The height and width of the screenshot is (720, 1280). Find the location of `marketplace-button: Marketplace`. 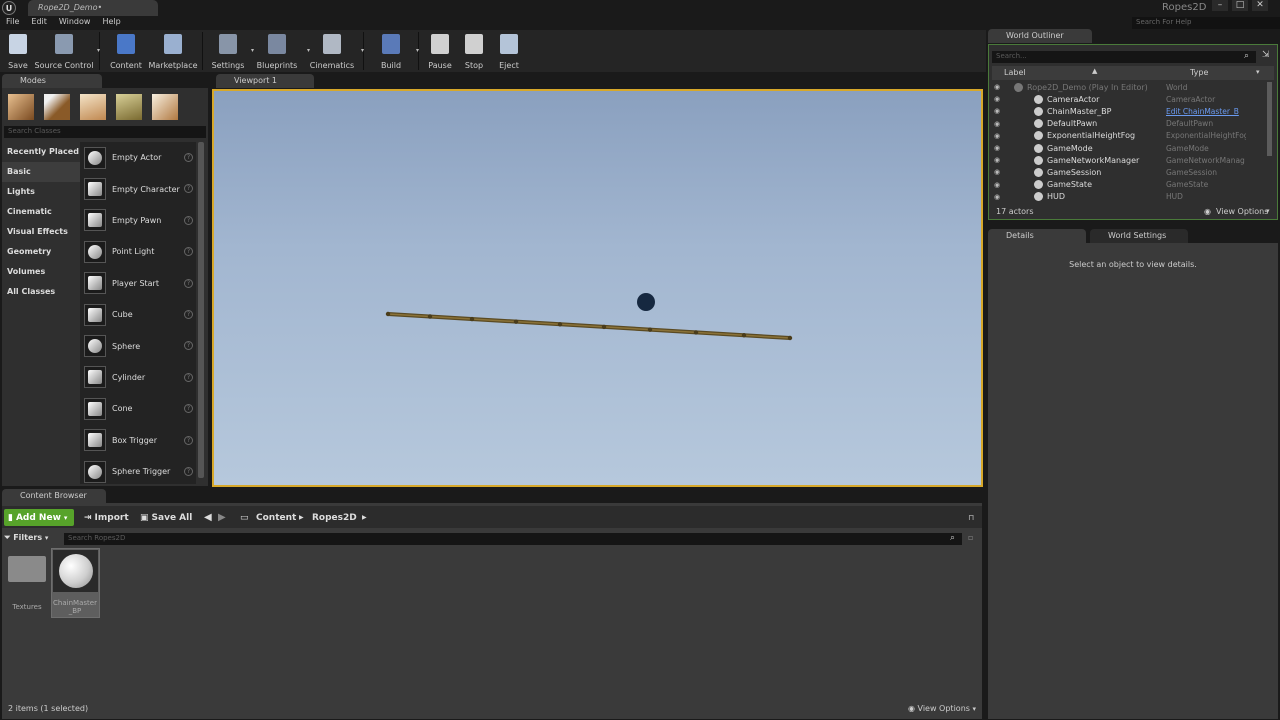

marketplace-button: Marketplace is located at coordinates (173, 51).